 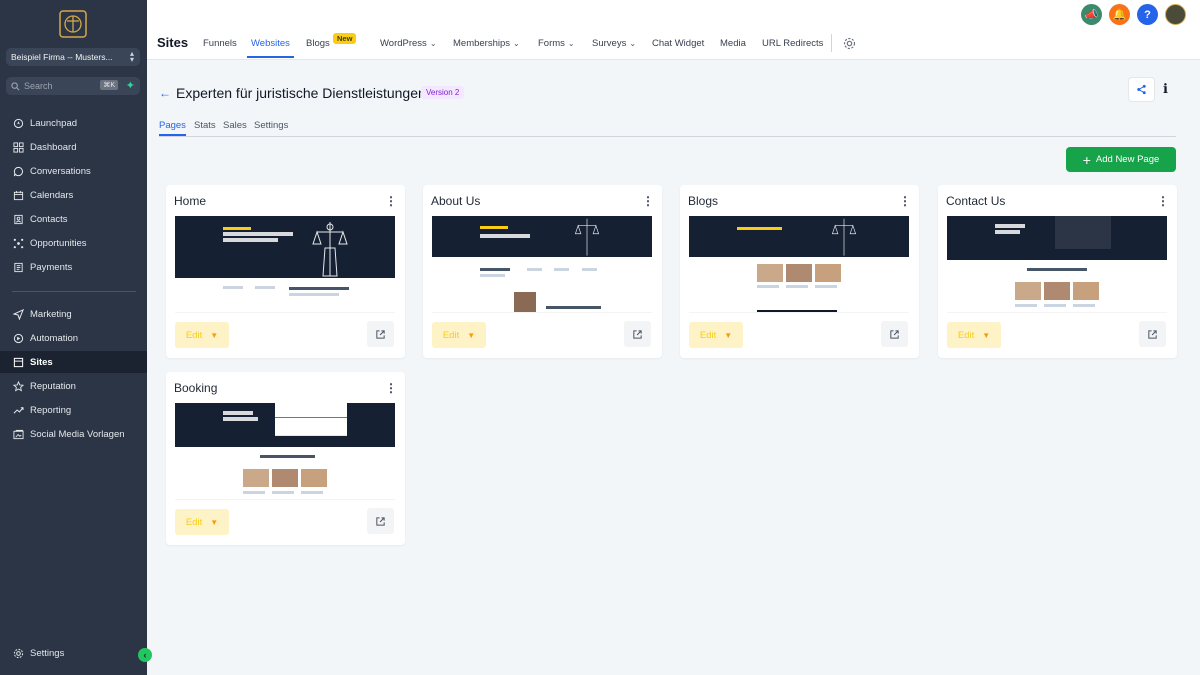 I want to click on share-button, so click(x=1141, y=89).